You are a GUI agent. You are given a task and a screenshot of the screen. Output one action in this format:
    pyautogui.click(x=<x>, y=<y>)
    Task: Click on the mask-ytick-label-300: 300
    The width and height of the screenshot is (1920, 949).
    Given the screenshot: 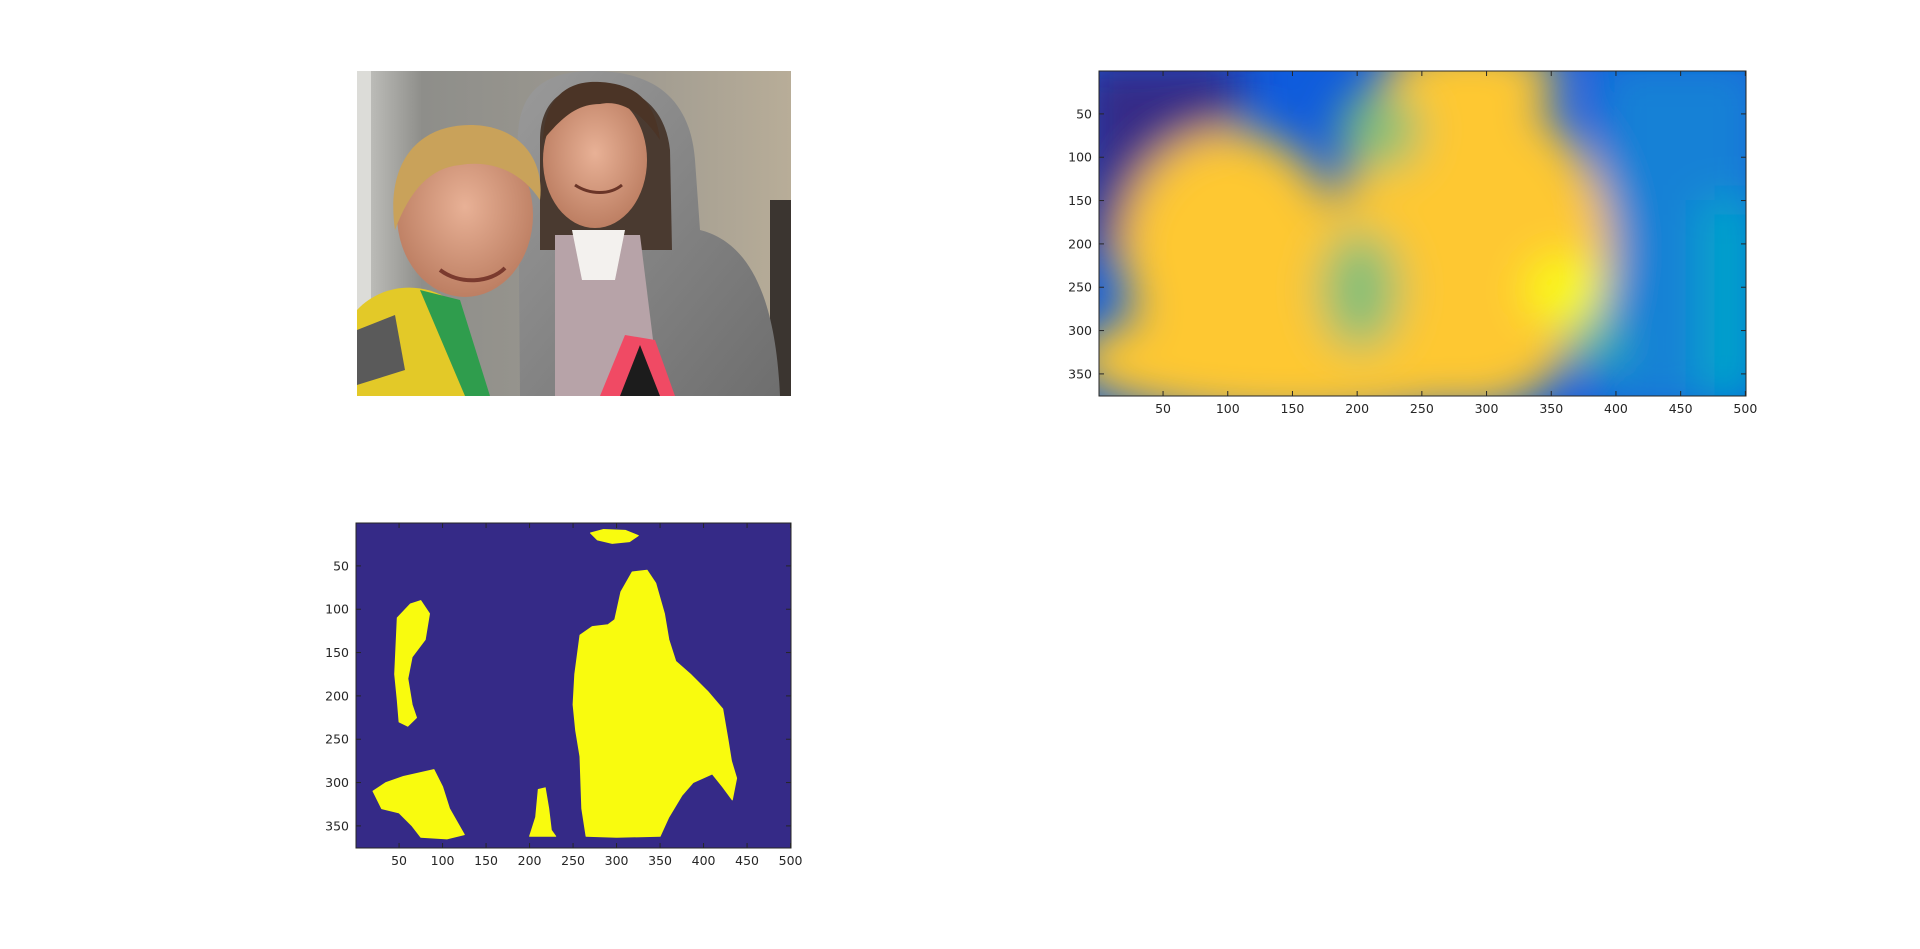 What is the action you would take?
    pyautogui.click(x=337, y=782)
    